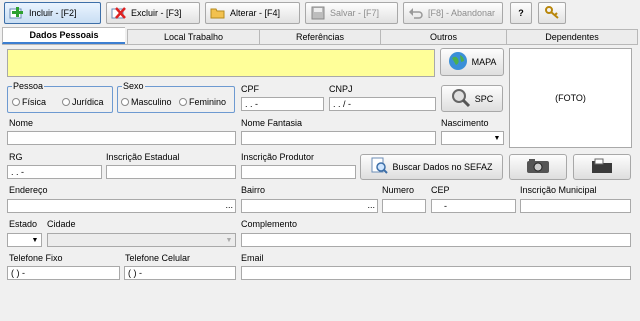 This screenshot has width=640, height=321. Describe the element at coordinates (36, 258) in the screenshot. I see `telefone-fixo-label: Telefone Fixo` at that location.